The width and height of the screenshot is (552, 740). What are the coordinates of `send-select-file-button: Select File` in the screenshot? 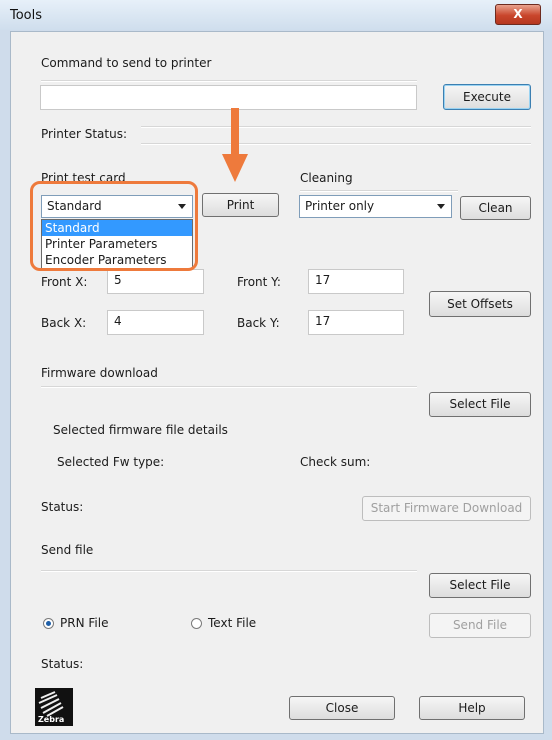 It's located at (480, 585).